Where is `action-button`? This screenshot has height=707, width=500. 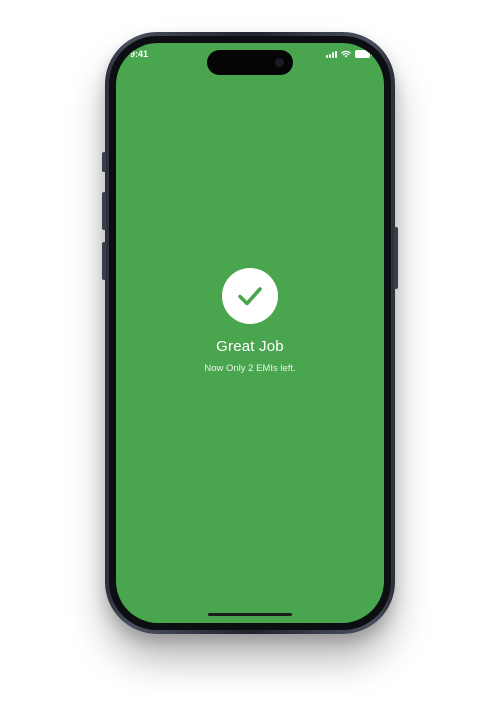
action-button is located at coordinates (104, 162).